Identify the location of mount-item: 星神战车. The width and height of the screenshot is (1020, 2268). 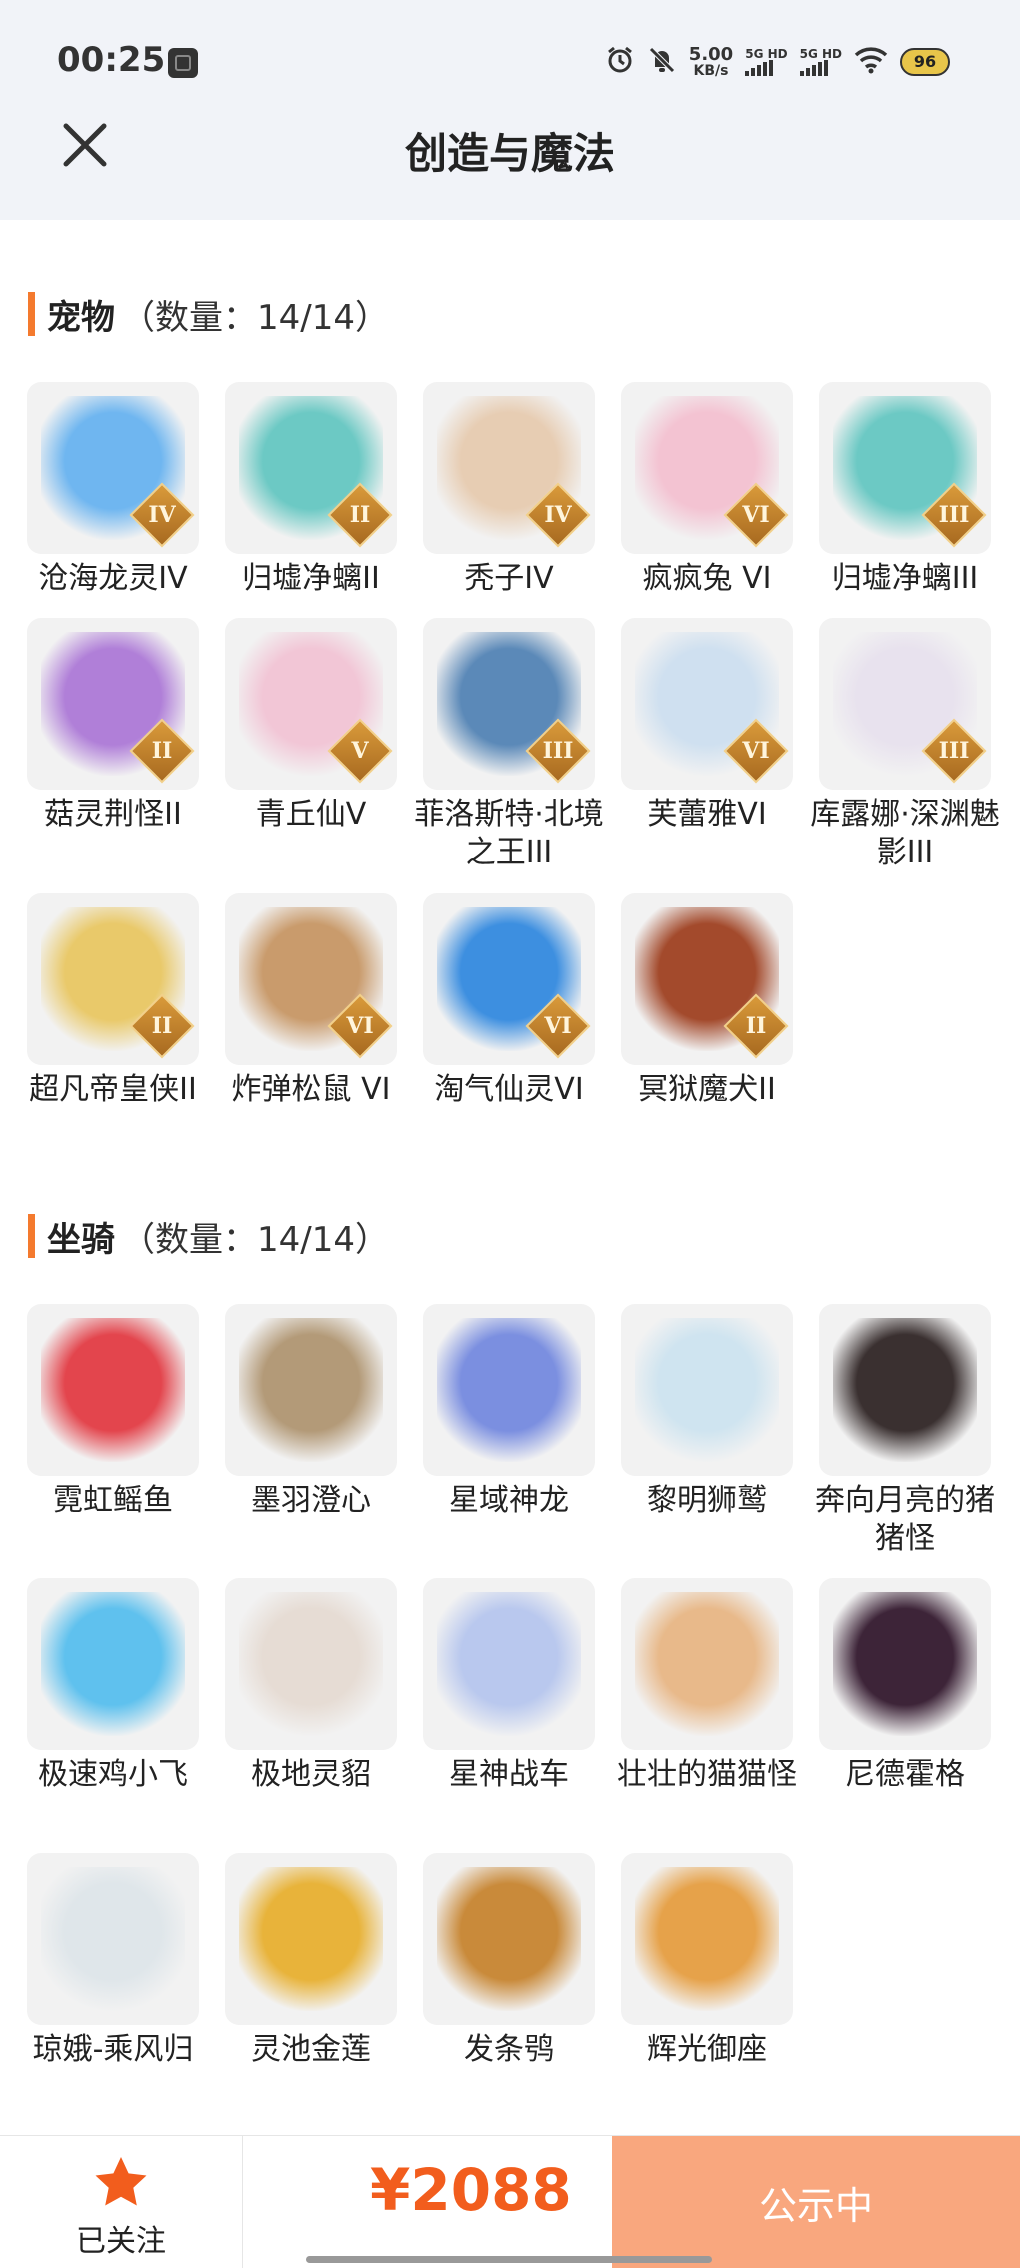
(509, 1686).